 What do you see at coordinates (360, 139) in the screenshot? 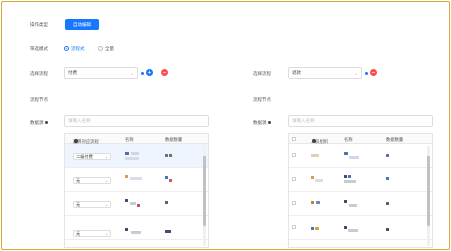
I see `table-header: 人员组织 名称 数据数量` at bounding box center [360, 139].